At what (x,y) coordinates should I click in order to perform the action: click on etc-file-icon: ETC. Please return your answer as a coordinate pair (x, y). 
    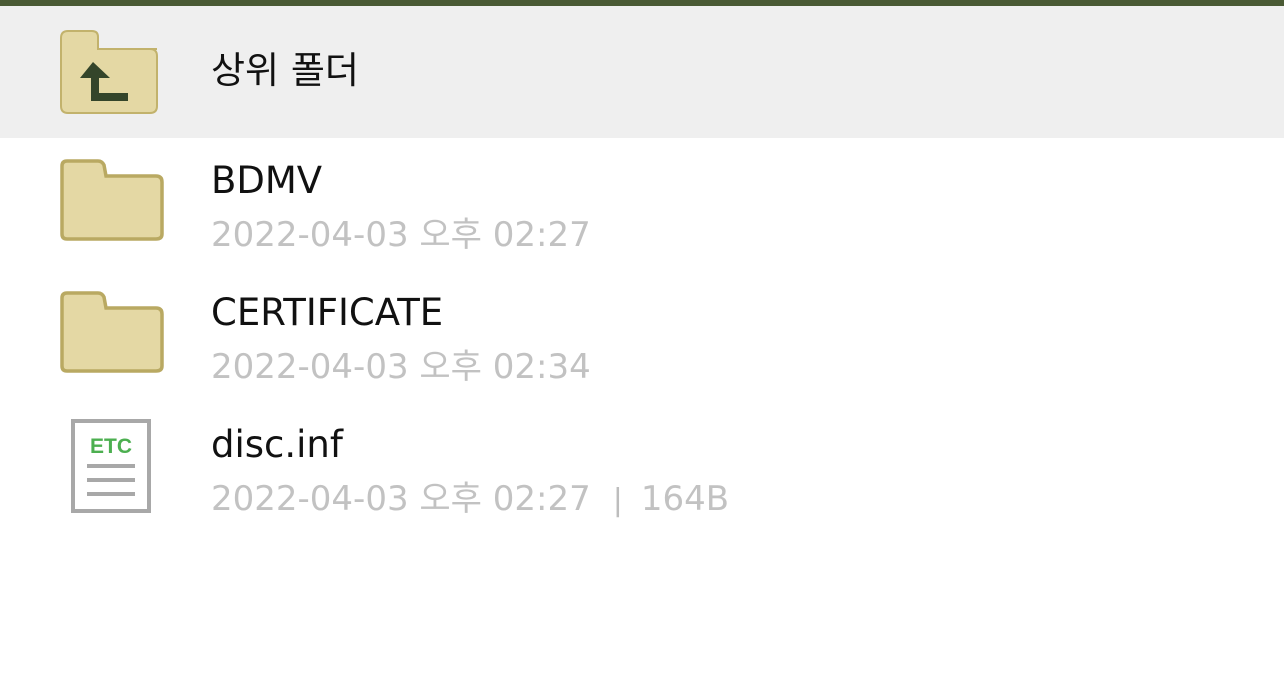
    Looking at the image, I should click on (111, 468).